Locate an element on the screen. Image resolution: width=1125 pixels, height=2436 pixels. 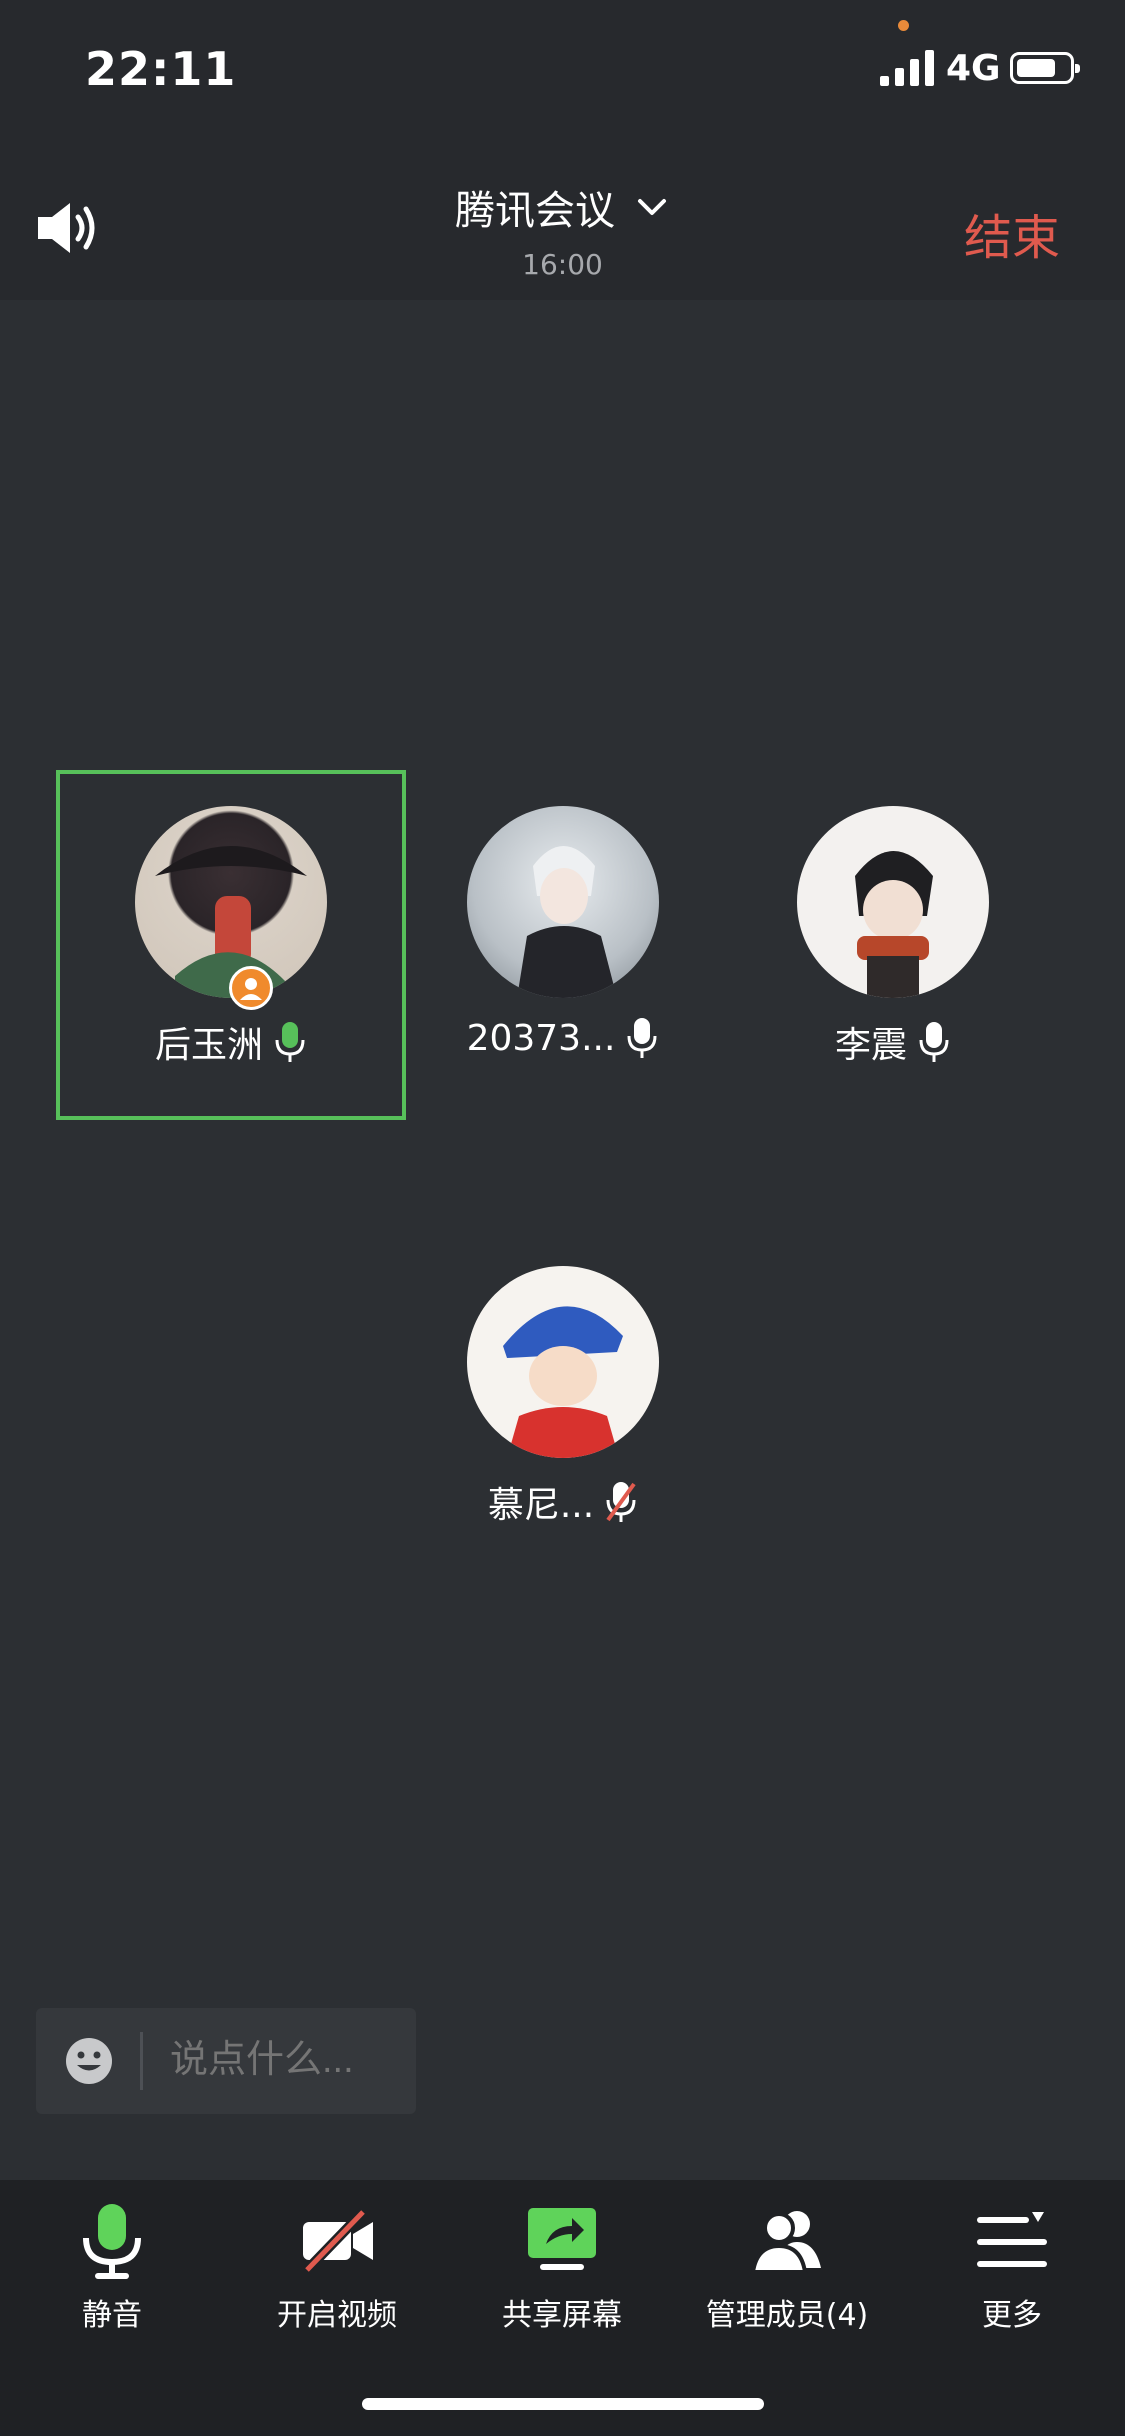
share-screen-icon is located at coordinates (562, 2239).